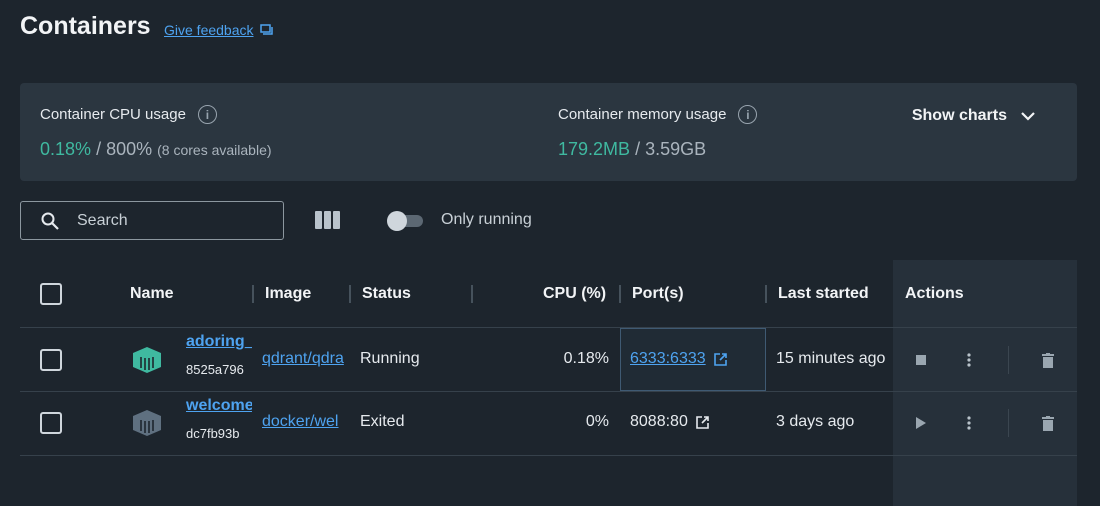 This screenshot has width=1100, height=506. What do you see at coordinates (486, 219) in the screenshot?
I see `only-running-label: Only running` at bounding box center [486, 219].